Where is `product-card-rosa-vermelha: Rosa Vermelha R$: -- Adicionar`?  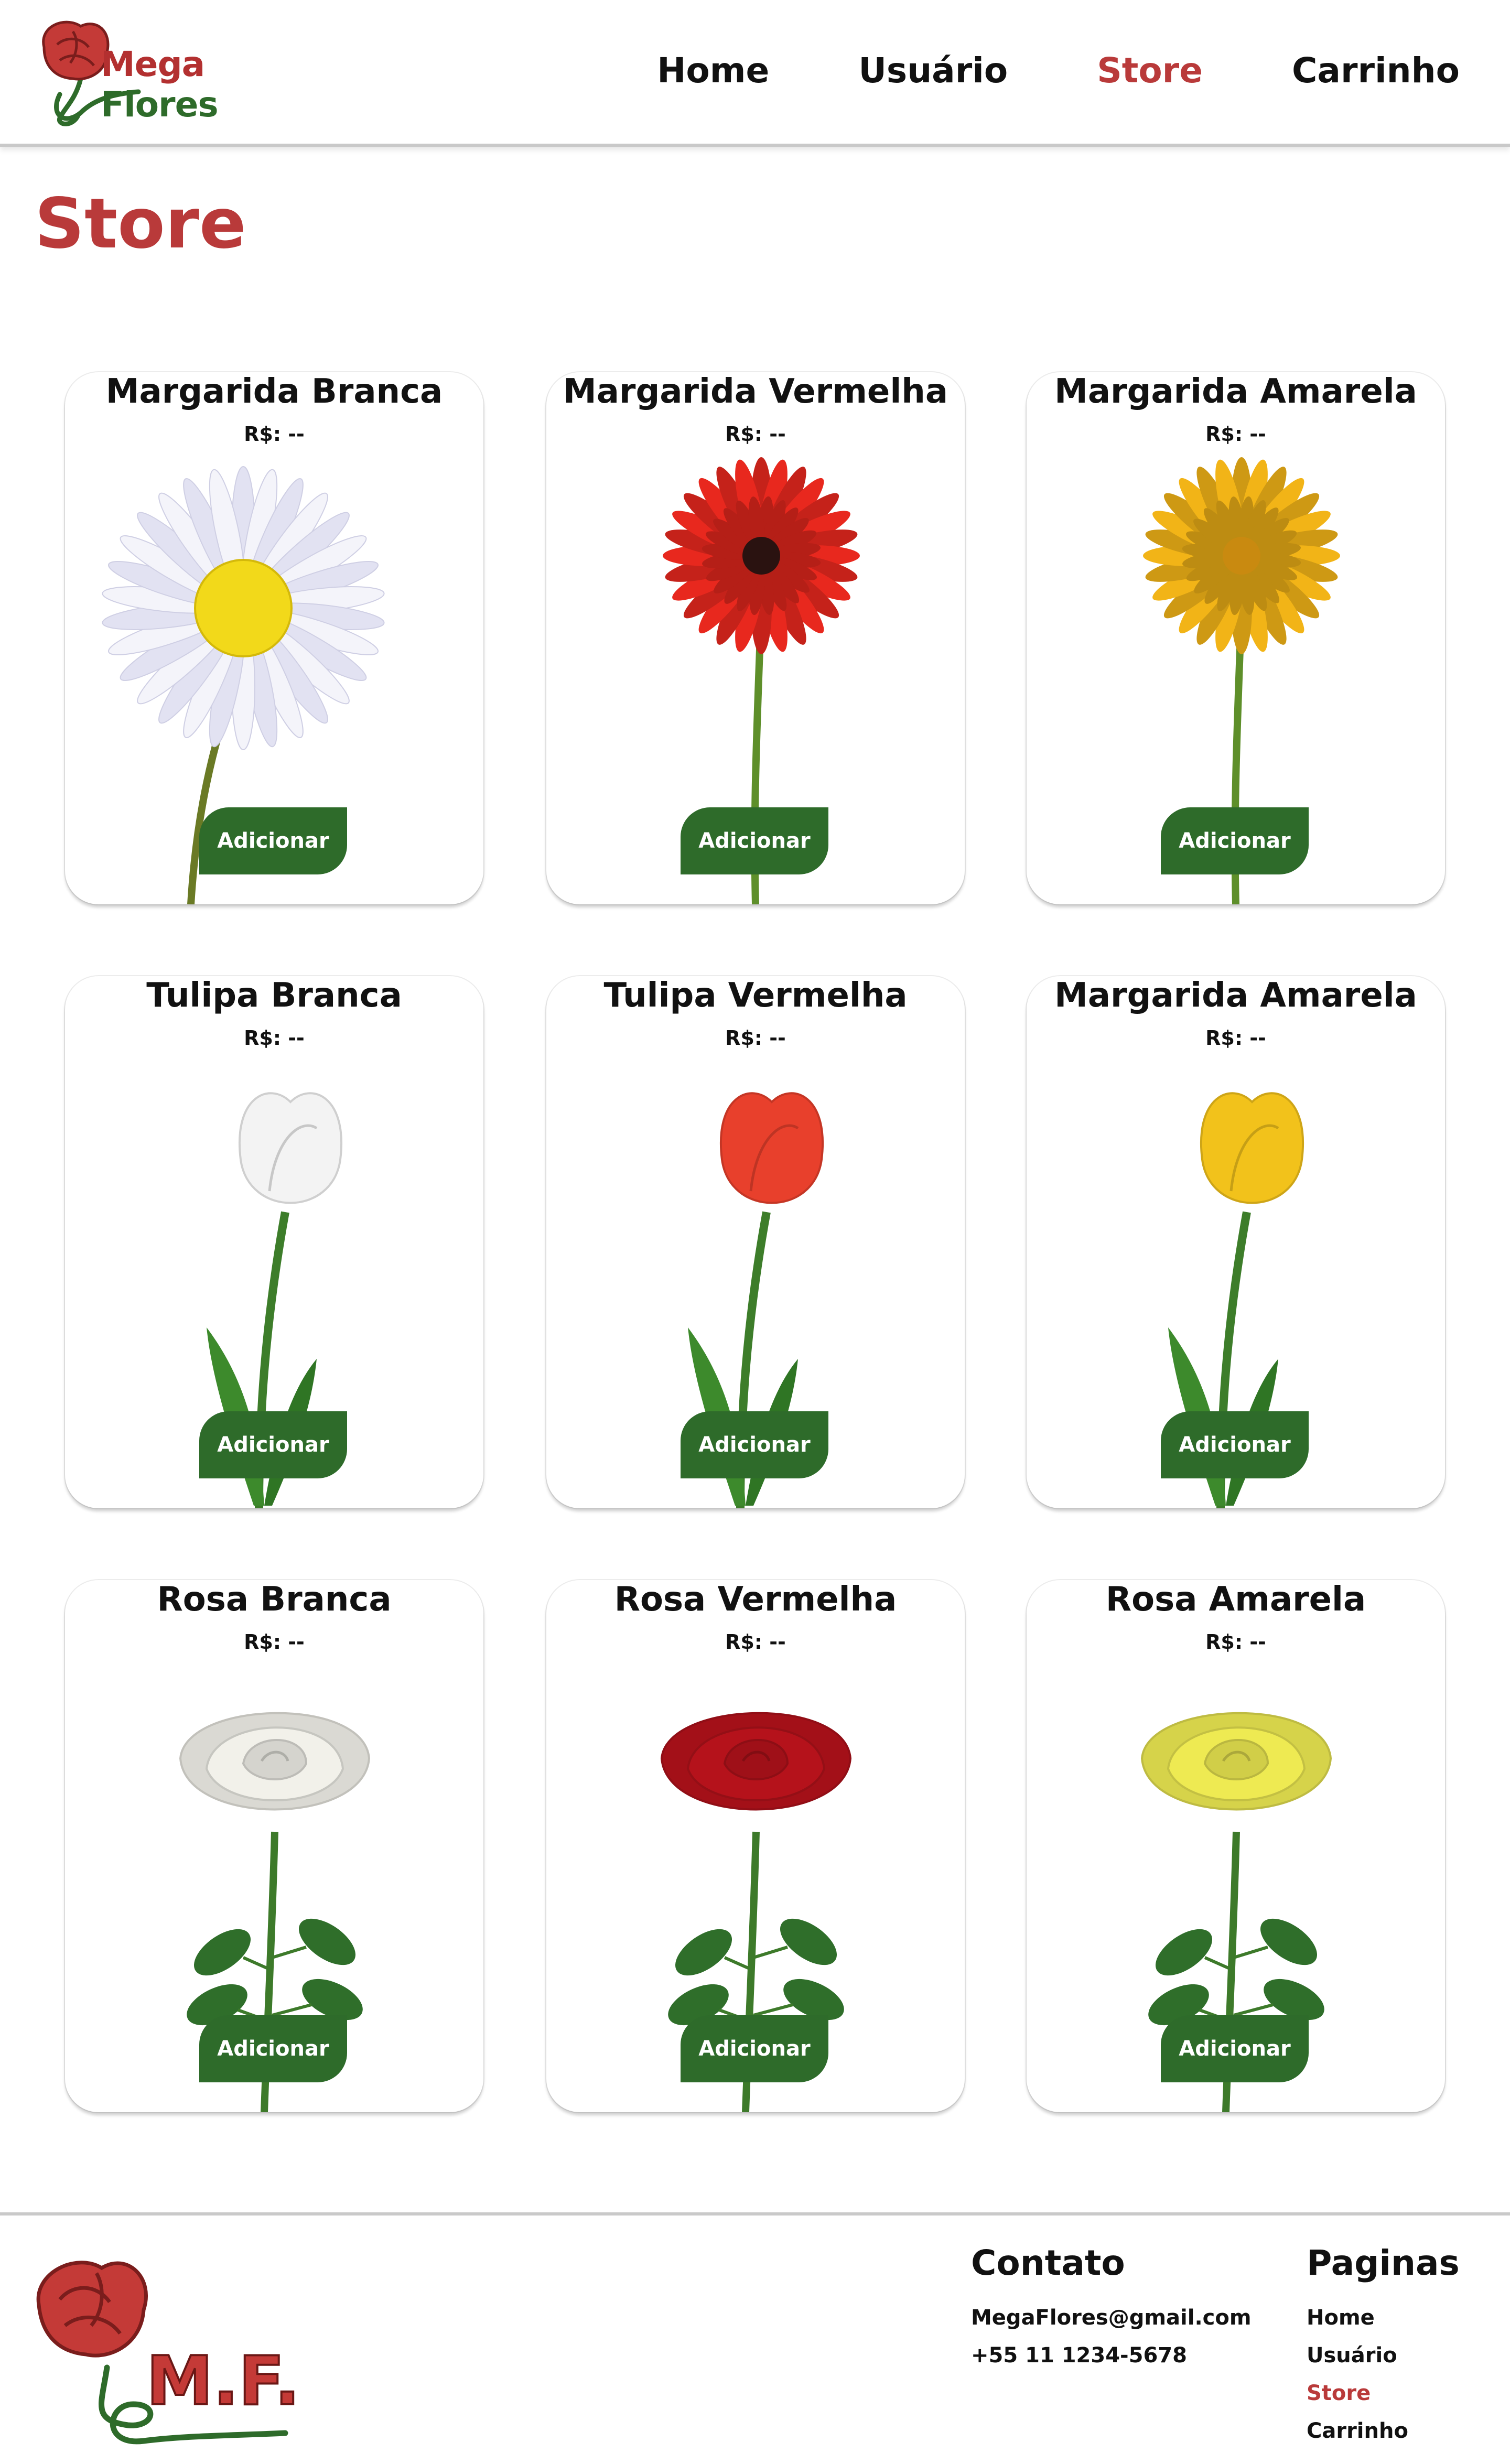
product-card-rosa-vermelha: Rosa Vermelha R$: -- Adicionar is located at coordinates (755, 1846).